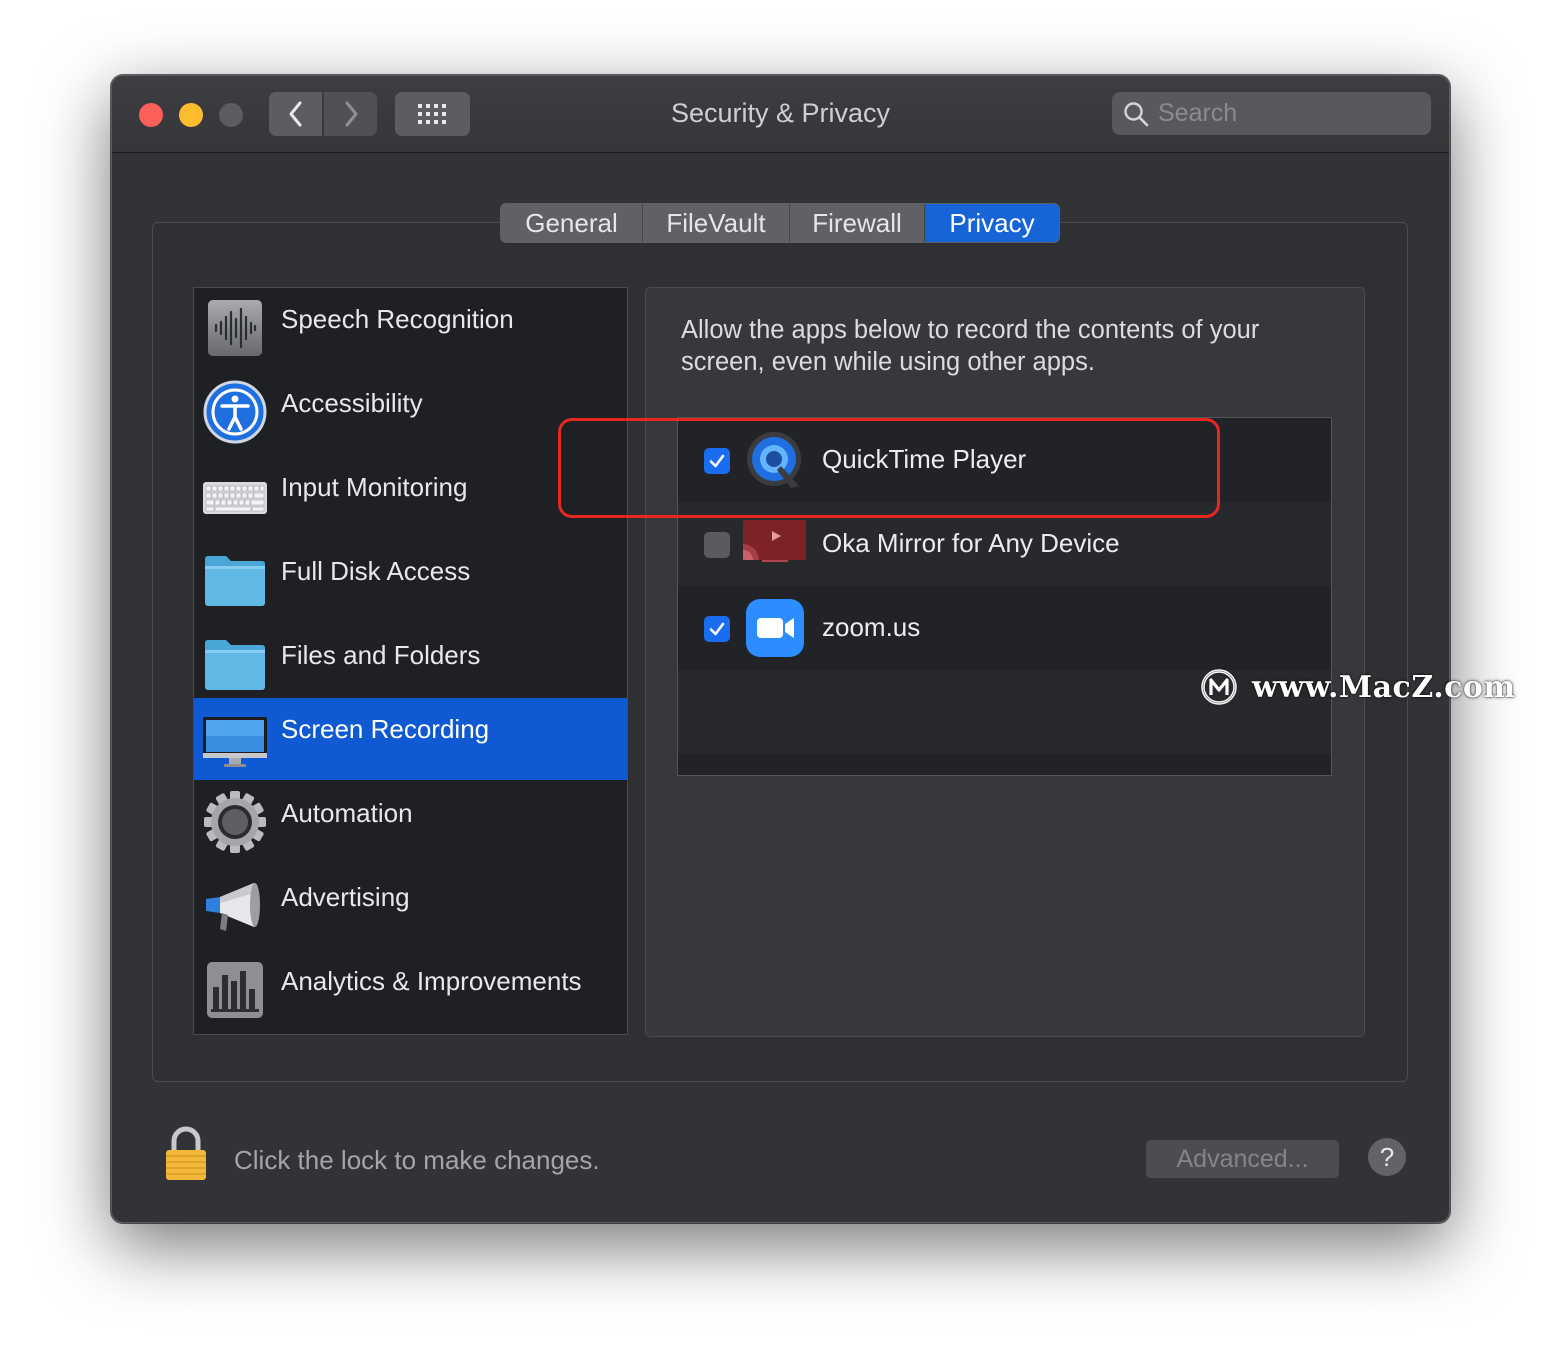  What do you see at coordinates (235, 328) in the screenshot?
I see `waveform-icon` at bounding box center [235, 328].